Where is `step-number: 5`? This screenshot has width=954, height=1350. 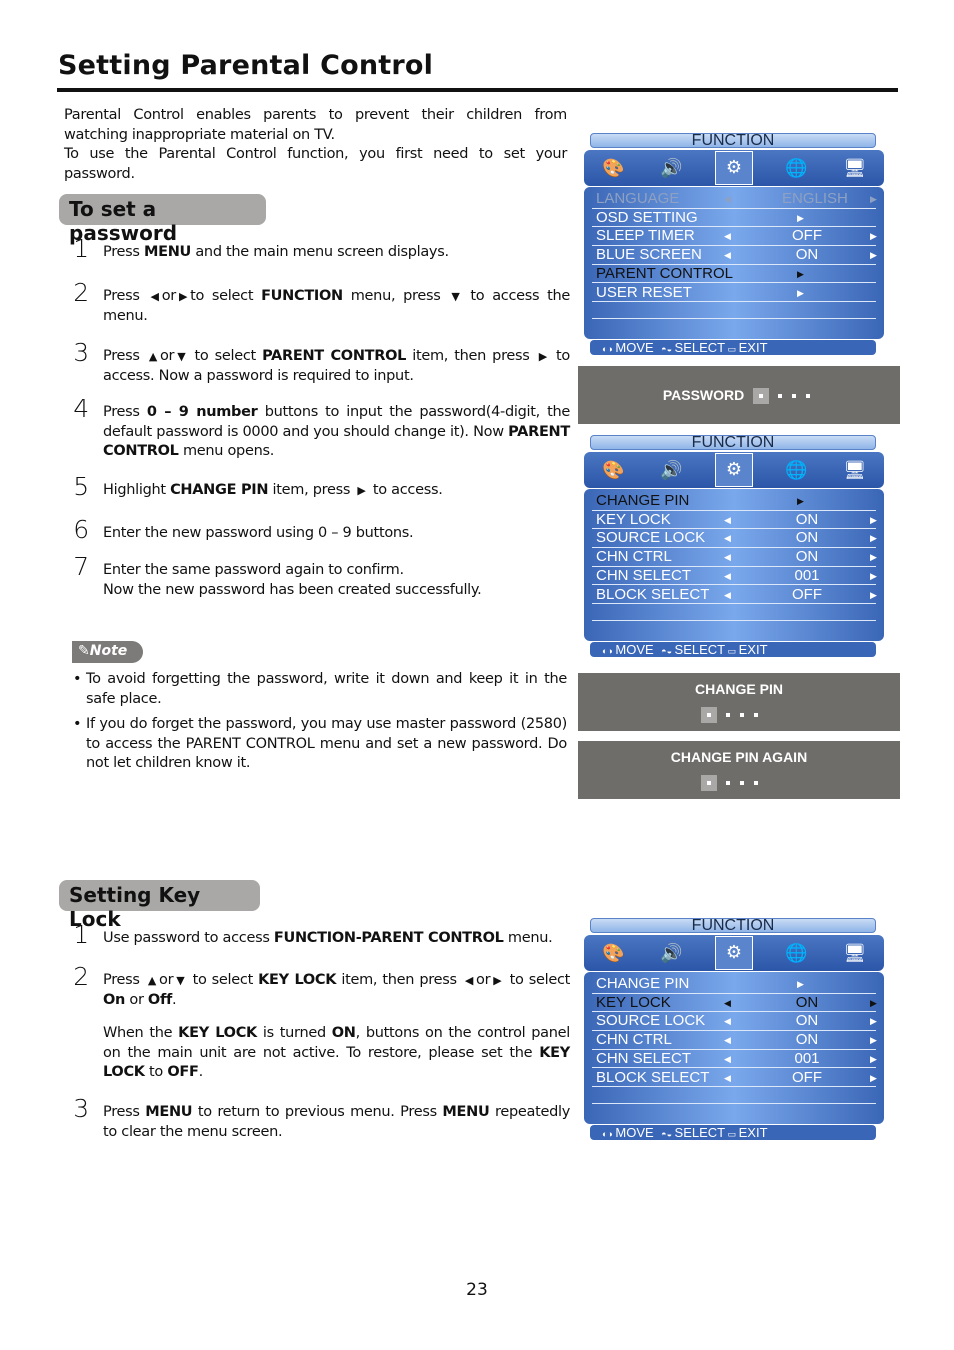
step-number: 5 is located at coordinates (81, 486).